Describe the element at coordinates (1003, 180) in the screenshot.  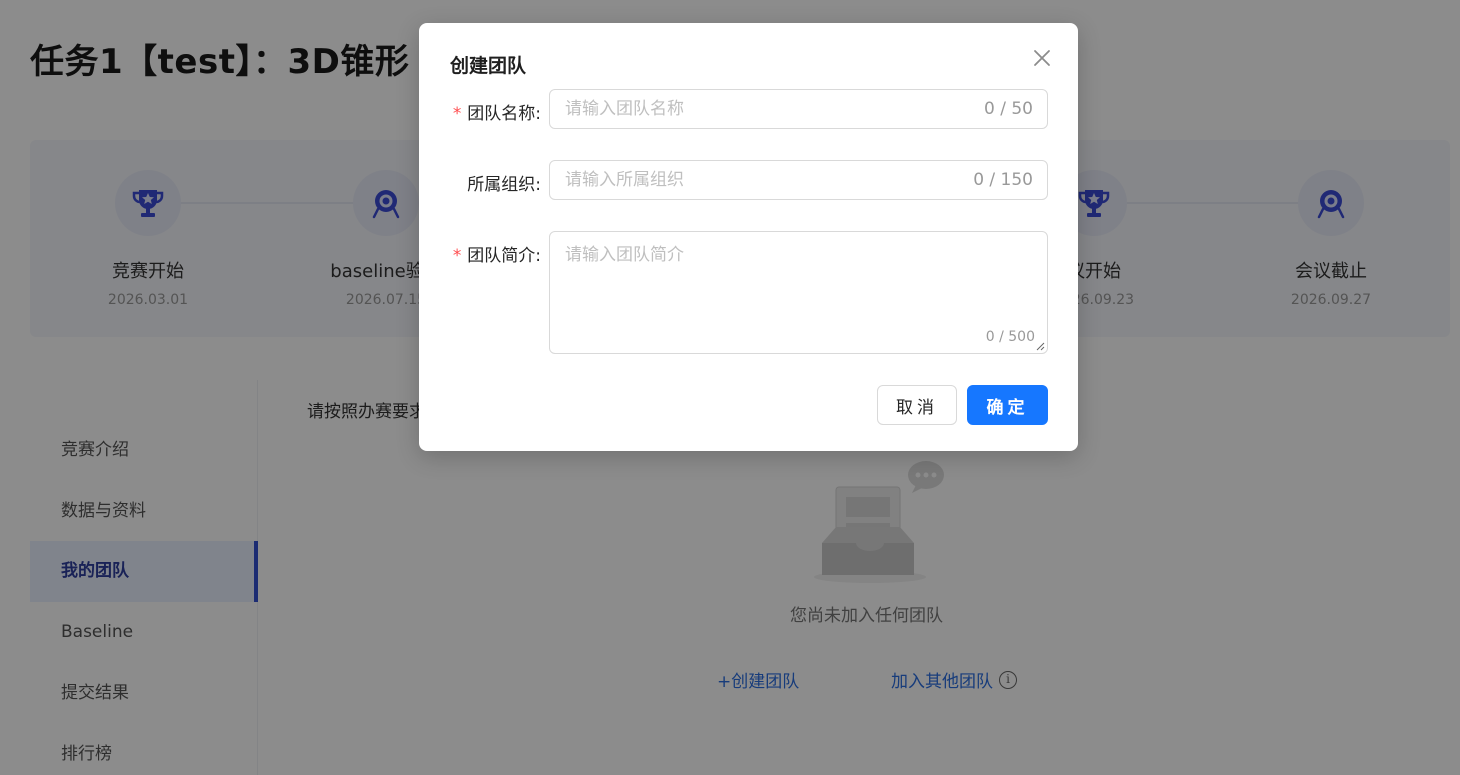
I see `org-counter: 0 / 150` at that location.